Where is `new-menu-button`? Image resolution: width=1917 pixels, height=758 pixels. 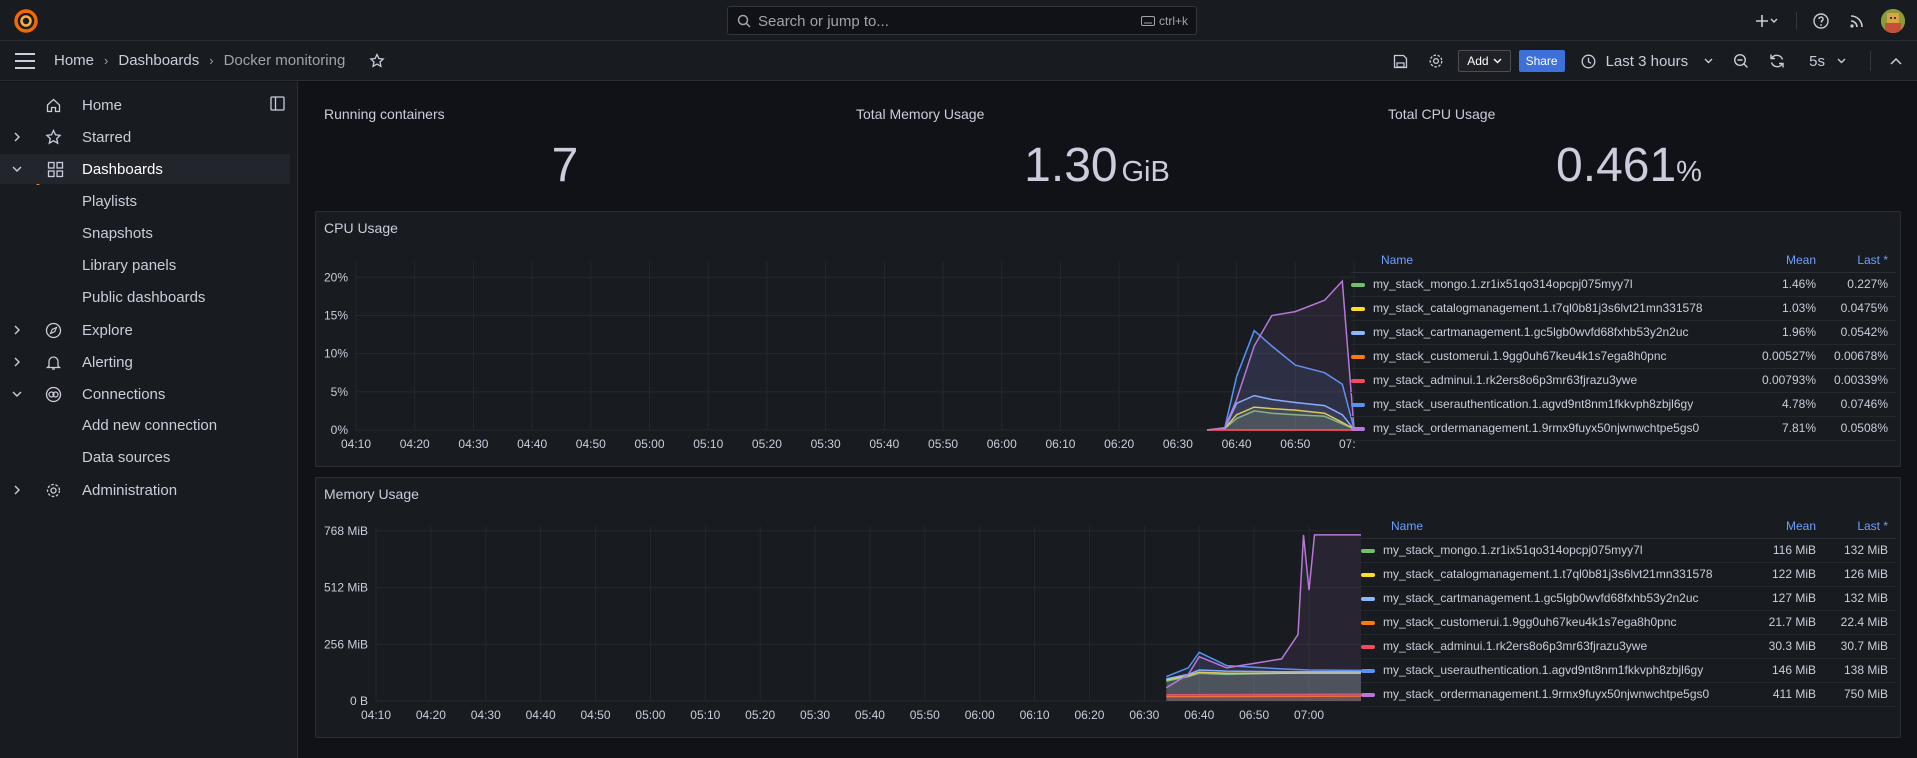
new-menu-button is located at coordinates (1767, 20).